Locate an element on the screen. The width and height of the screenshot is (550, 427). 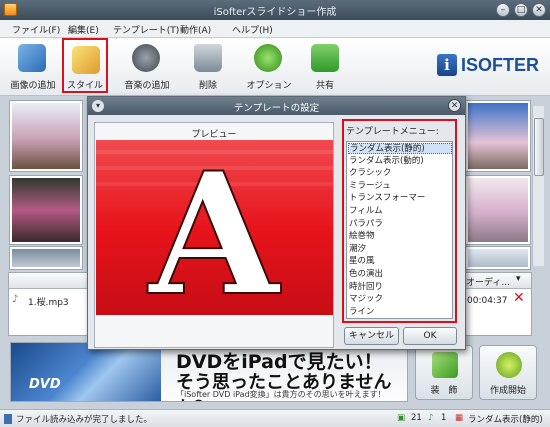
dialog-title-bar: ▾ テンプレートの設定 ✕ is located at coordinates (276, 106).